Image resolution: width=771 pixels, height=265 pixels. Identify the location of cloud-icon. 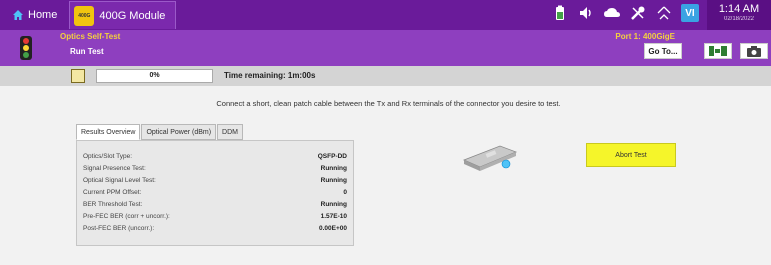
(612, 13).